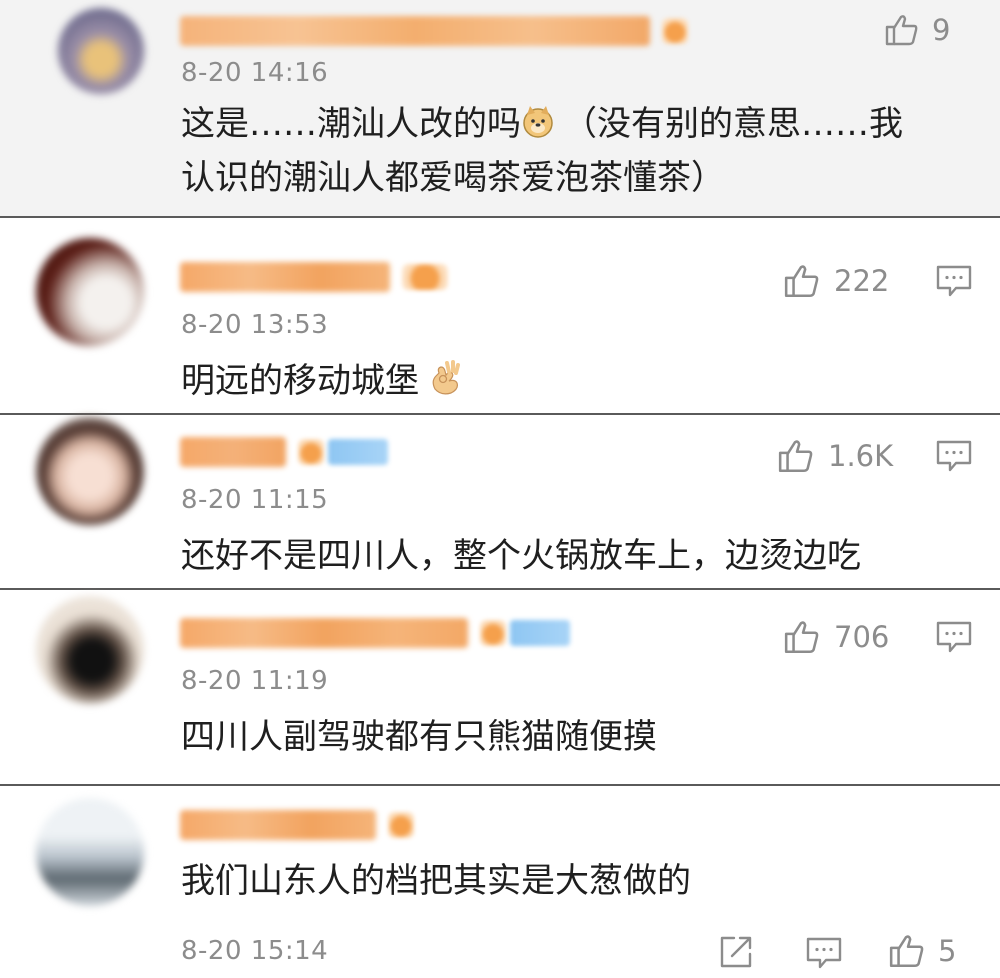 The height and width of the screenshot is (978, 1000). Describe the element at coordinates (861, 456) in the screenshot. I see `like-count: 1.6K` at that location.